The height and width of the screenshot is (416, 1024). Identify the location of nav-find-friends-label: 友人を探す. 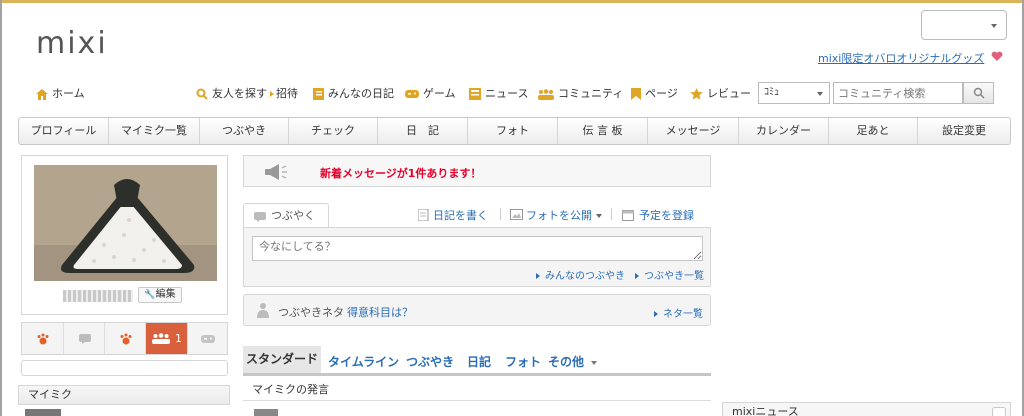
(239, 93).